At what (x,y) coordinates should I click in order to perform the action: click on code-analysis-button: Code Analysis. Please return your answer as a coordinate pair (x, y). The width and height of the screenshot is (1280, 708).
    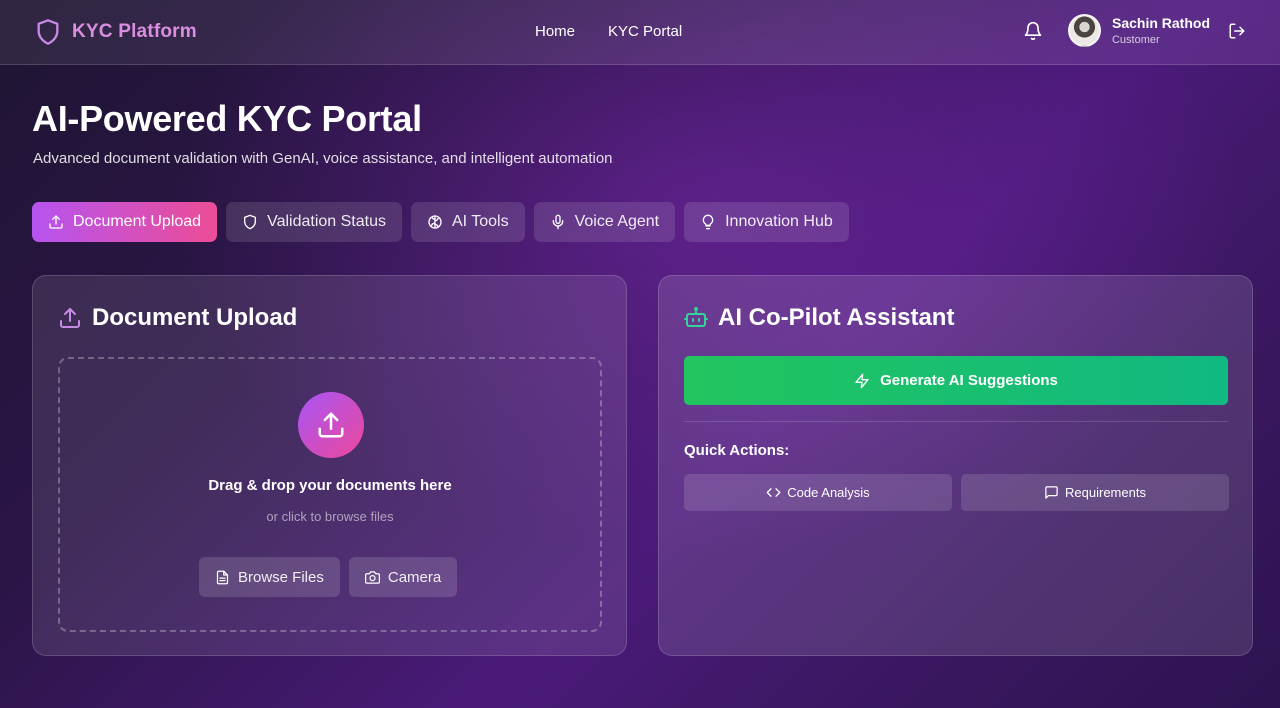
    Looking at the image, I should click on (818, 492).